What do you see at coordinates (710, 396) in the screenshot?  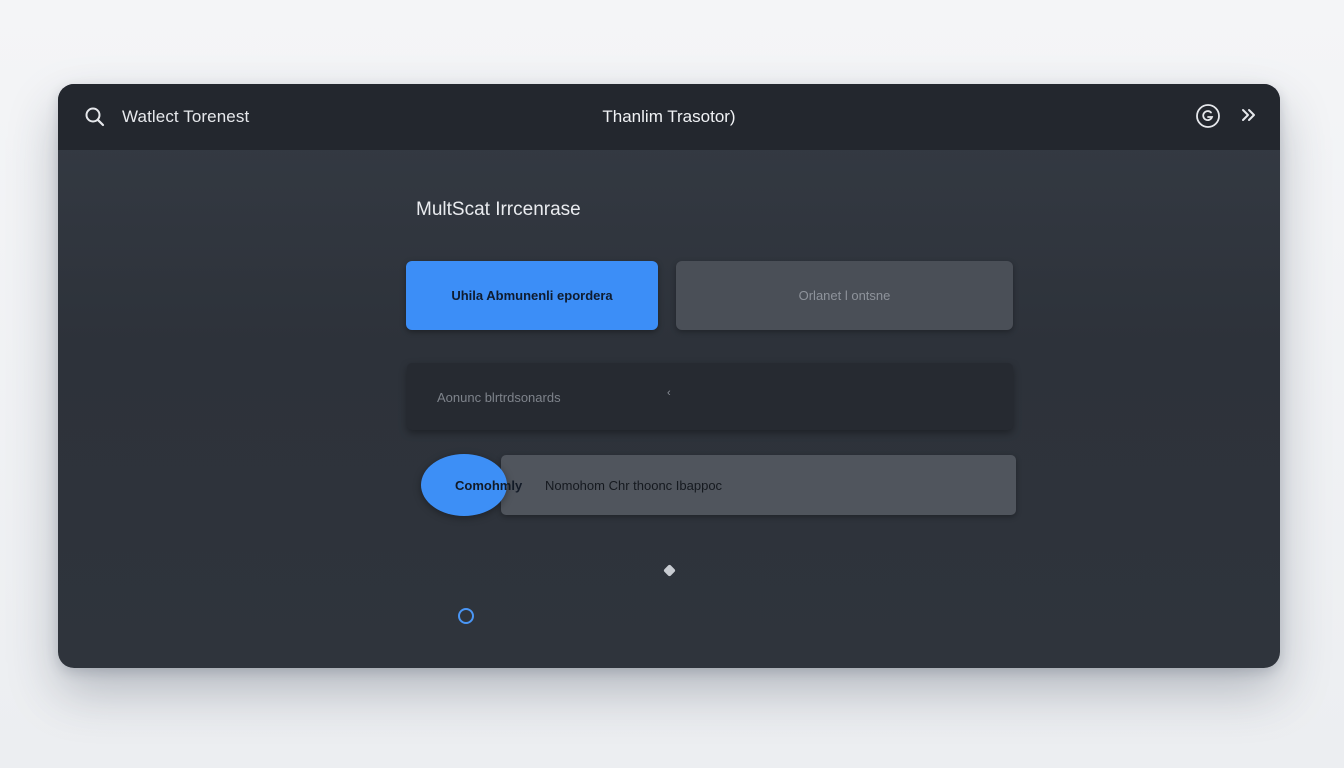 I see `text-input-field: Aonunc blrtrdsonards ‹` at bounding box center [710, 396].